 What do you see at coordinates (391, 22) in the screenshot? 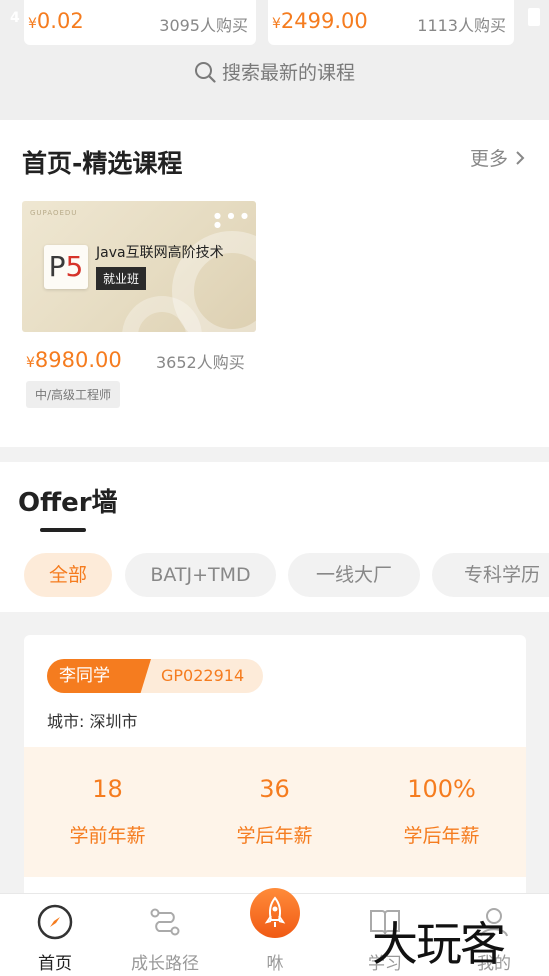
I see `top-course-card: ¥2499.00 1113人购买` at bounding box center [391, 22].